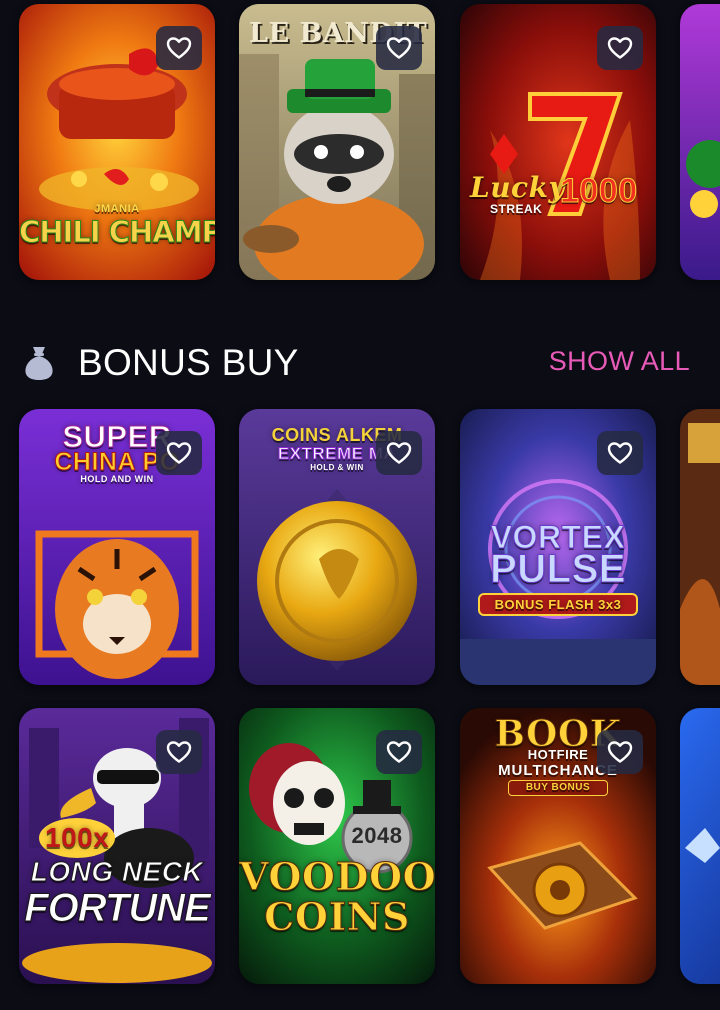  Describe the element at coordinates (337, 916) in the screenshot. I see `game-title: COINS` at that location.